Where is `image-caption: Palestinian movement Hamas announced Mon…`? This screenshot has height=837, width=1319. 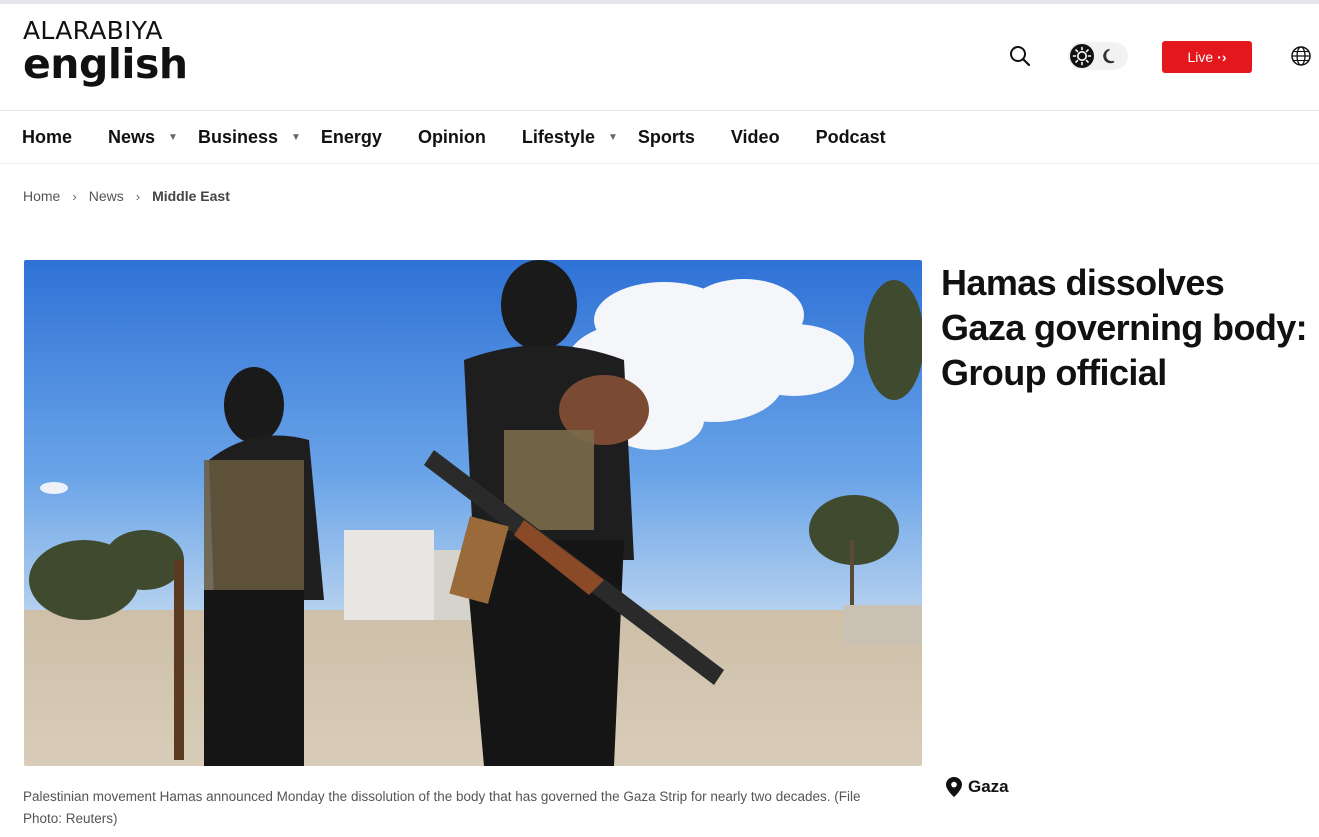
image-caption: Palestinian movement Hamas announced Mon… is located at coordinates (442, 807).